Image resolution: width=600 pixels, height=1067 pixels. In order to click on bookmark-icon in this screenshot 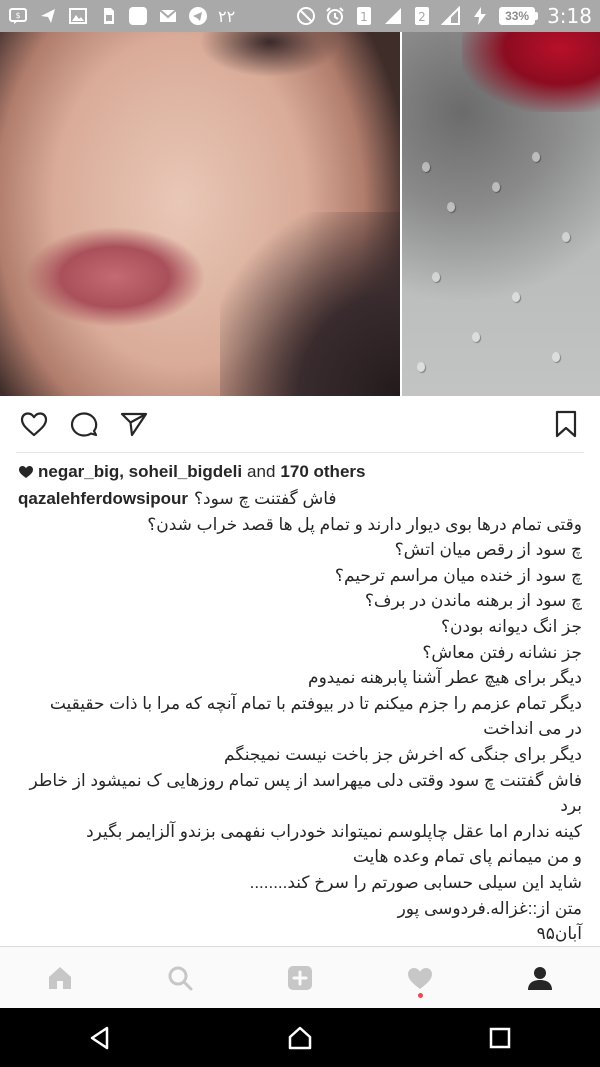, I will do `click(566, 424)`.